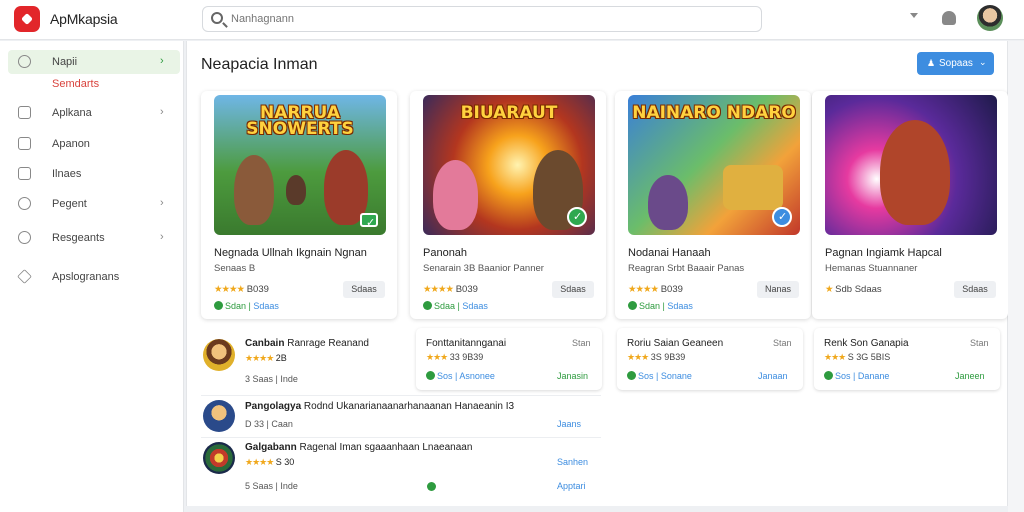 Image resolution: width=1024 pixels, height=512 pixels. I want to click on mini-card-rating: ★★★ 33 9B39, so click(454, 357).